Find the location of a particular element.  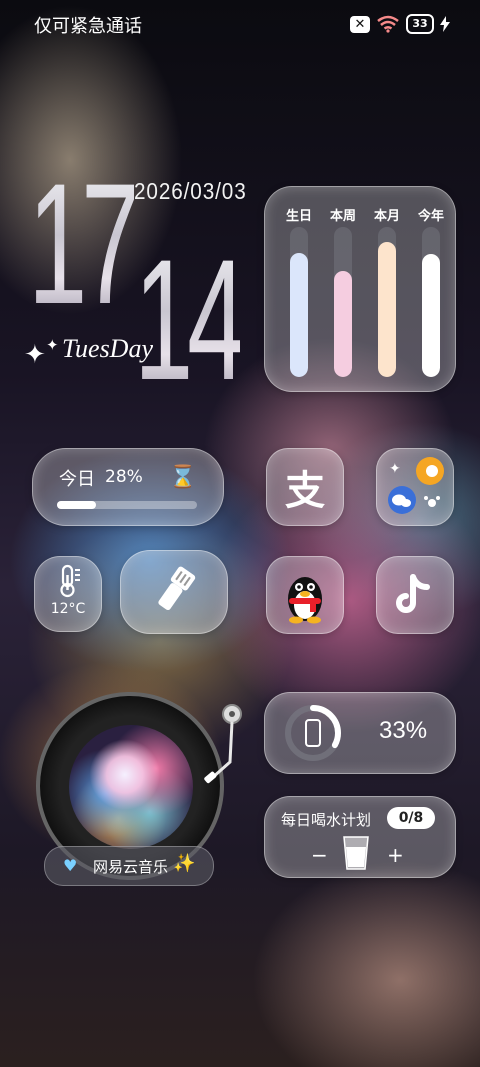

milk-glass-icon is located at coordinates (356, 853).